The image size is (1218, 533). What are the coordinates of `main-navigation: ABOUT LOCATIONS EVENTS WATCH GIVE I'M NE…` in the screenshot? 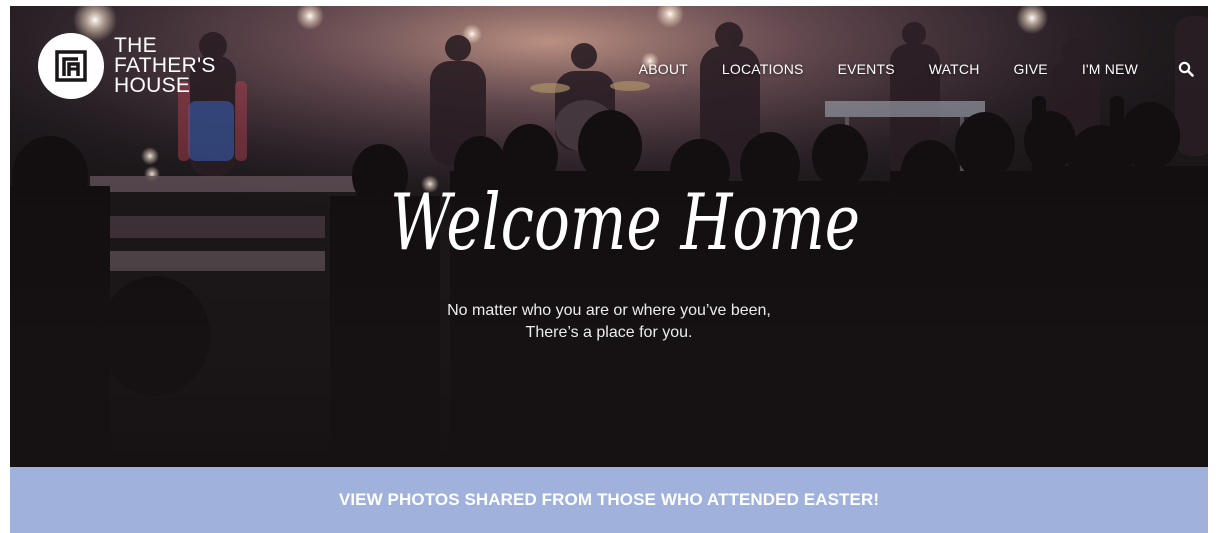 It's located at (899, 69).